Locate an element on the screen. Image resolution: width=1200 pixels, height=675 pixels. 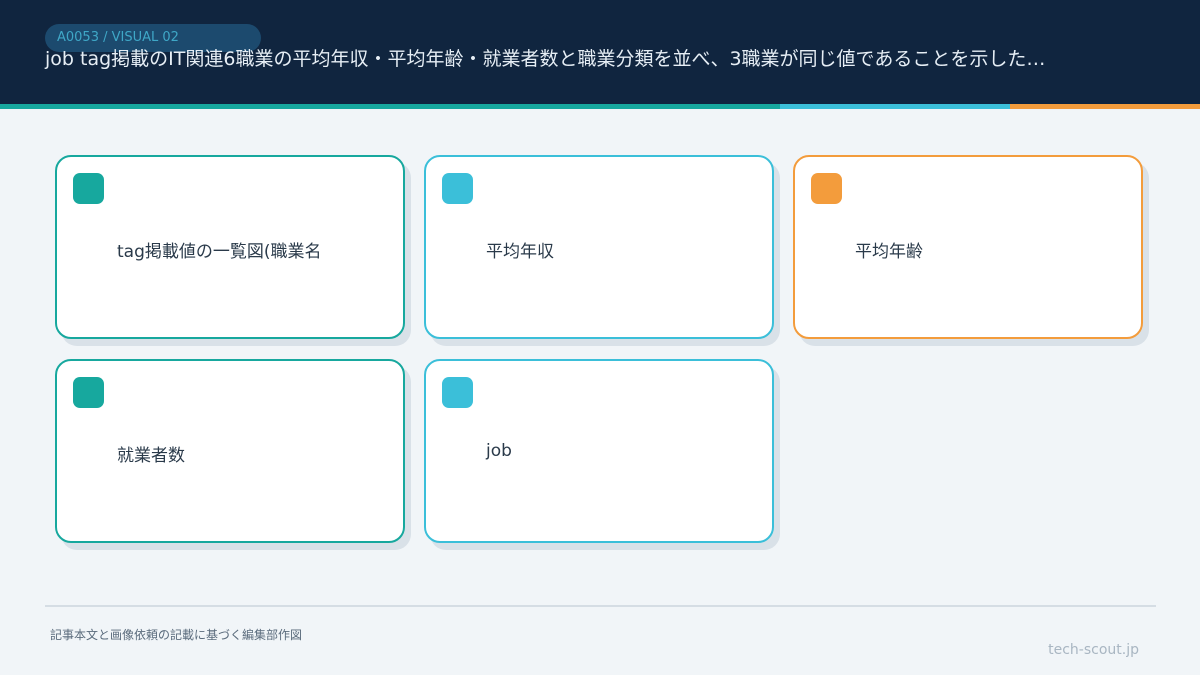
card-job: job is located at coordinates (599, 451).